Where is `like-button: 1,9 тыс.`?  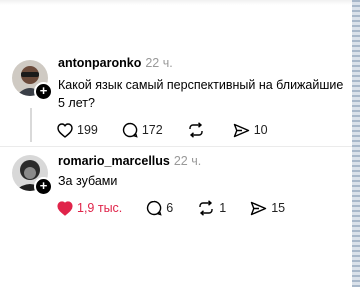
like-button: 1,9 тыс. is located at coordinates (90, 208).